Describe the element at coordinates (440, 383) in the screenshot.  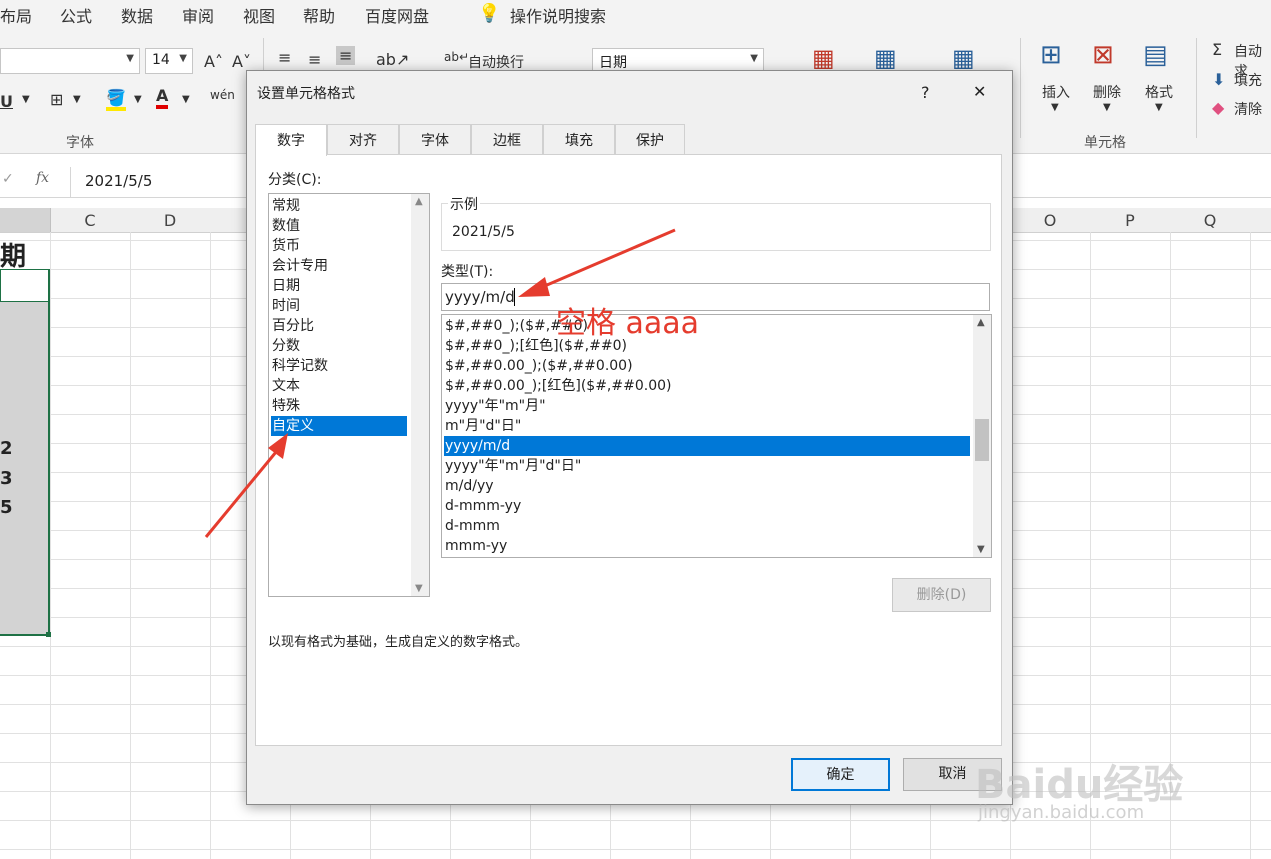
I see `annotation-arrows` at that location.